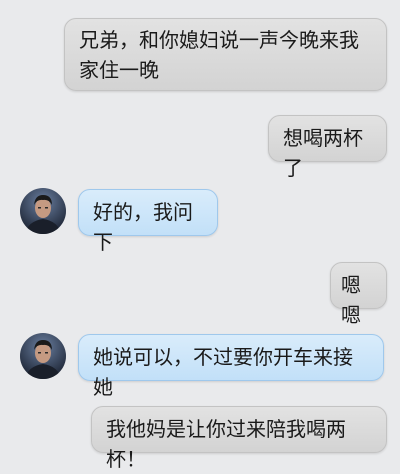 Image resolution: width=400 pixels, height=474 pixels. I want to click on message-bubble-received: 她说可以，不过要你开车来接她, so click(231, 366).